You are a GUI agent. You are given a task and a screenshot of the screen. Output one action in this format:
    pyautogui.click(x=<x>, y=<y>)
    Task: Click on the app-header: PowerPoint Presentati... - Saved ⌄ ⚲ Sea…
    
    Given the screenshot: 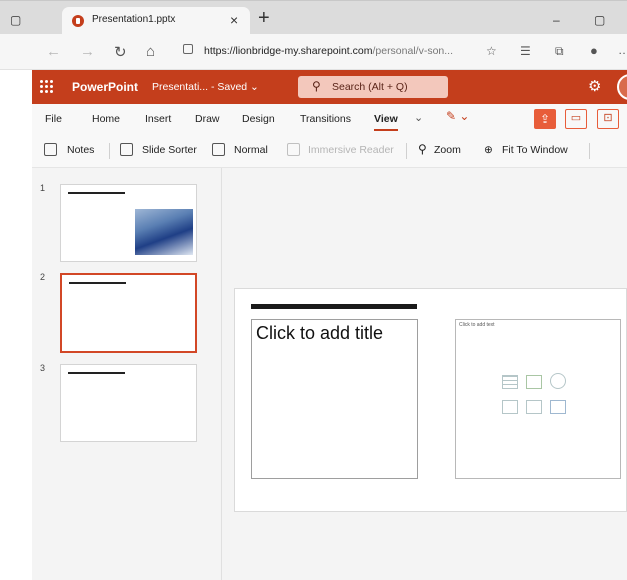 What is the action you would take?
    pyautogui.click(x=329, y=87)
    